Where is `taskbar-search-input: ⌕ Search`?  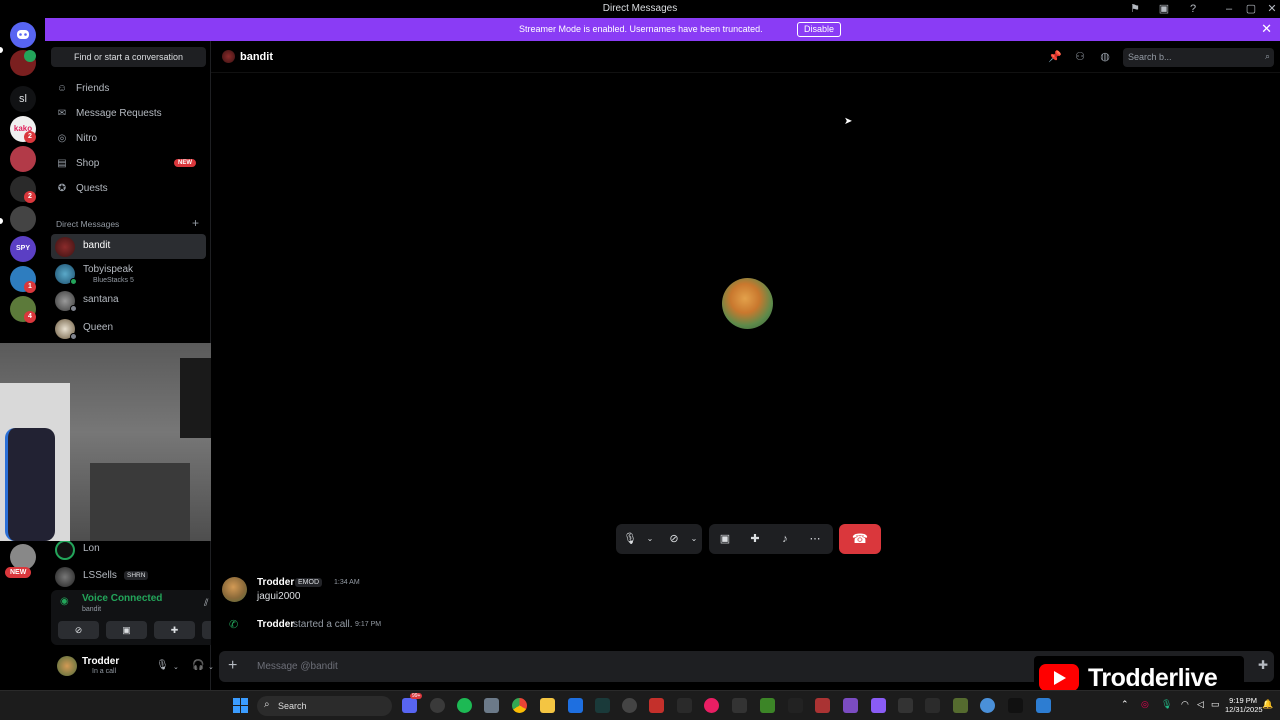 taskbar-search-input: ⌕ Search is located at coordinates (324, 706).